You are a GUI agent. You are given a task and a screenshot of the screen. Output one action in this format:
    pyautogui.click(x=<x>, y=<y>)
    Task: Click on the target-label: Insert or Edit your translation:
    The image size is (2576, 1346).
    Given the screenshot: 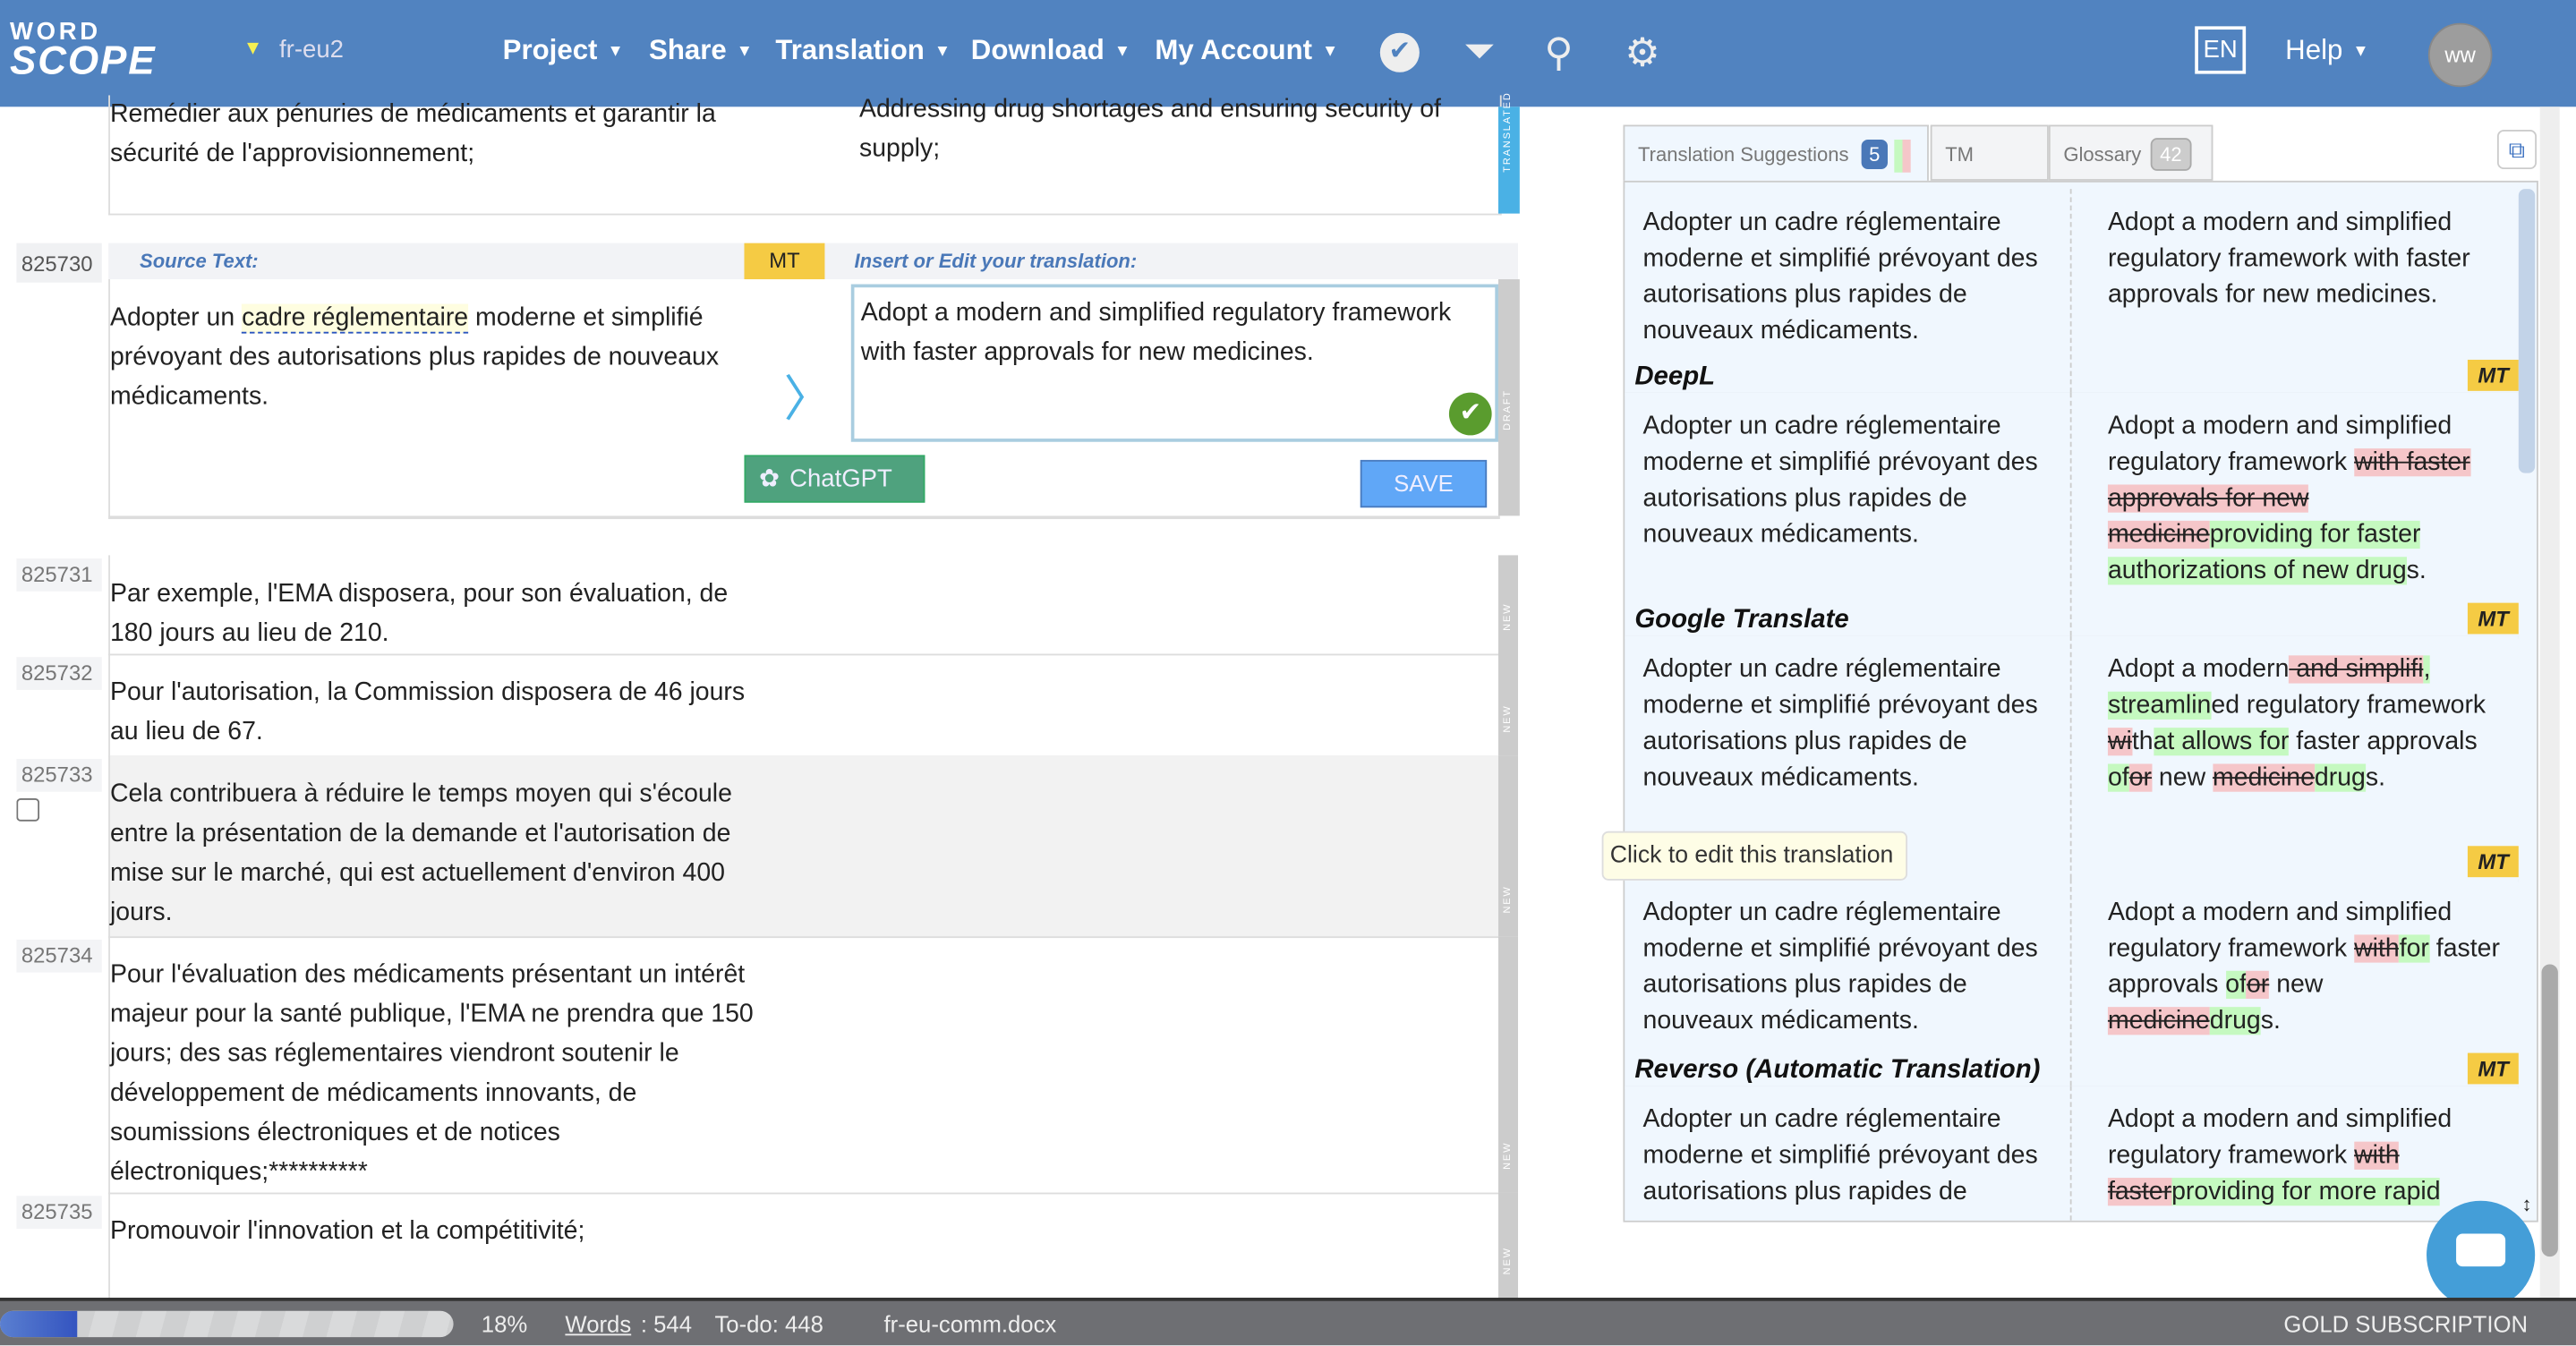 What is the action you would take?
    pyautogui.click(x=996, y=261)
    